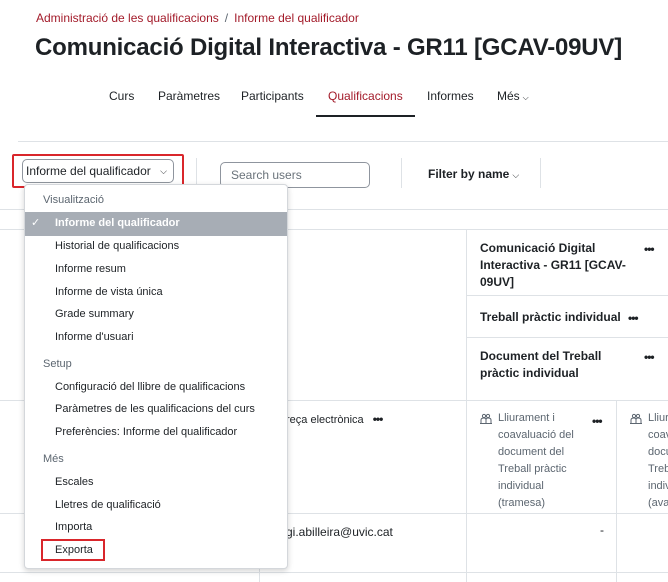 The image size is (668, 582). I want to click on category-course-line: 09UV], so click(497, 282).